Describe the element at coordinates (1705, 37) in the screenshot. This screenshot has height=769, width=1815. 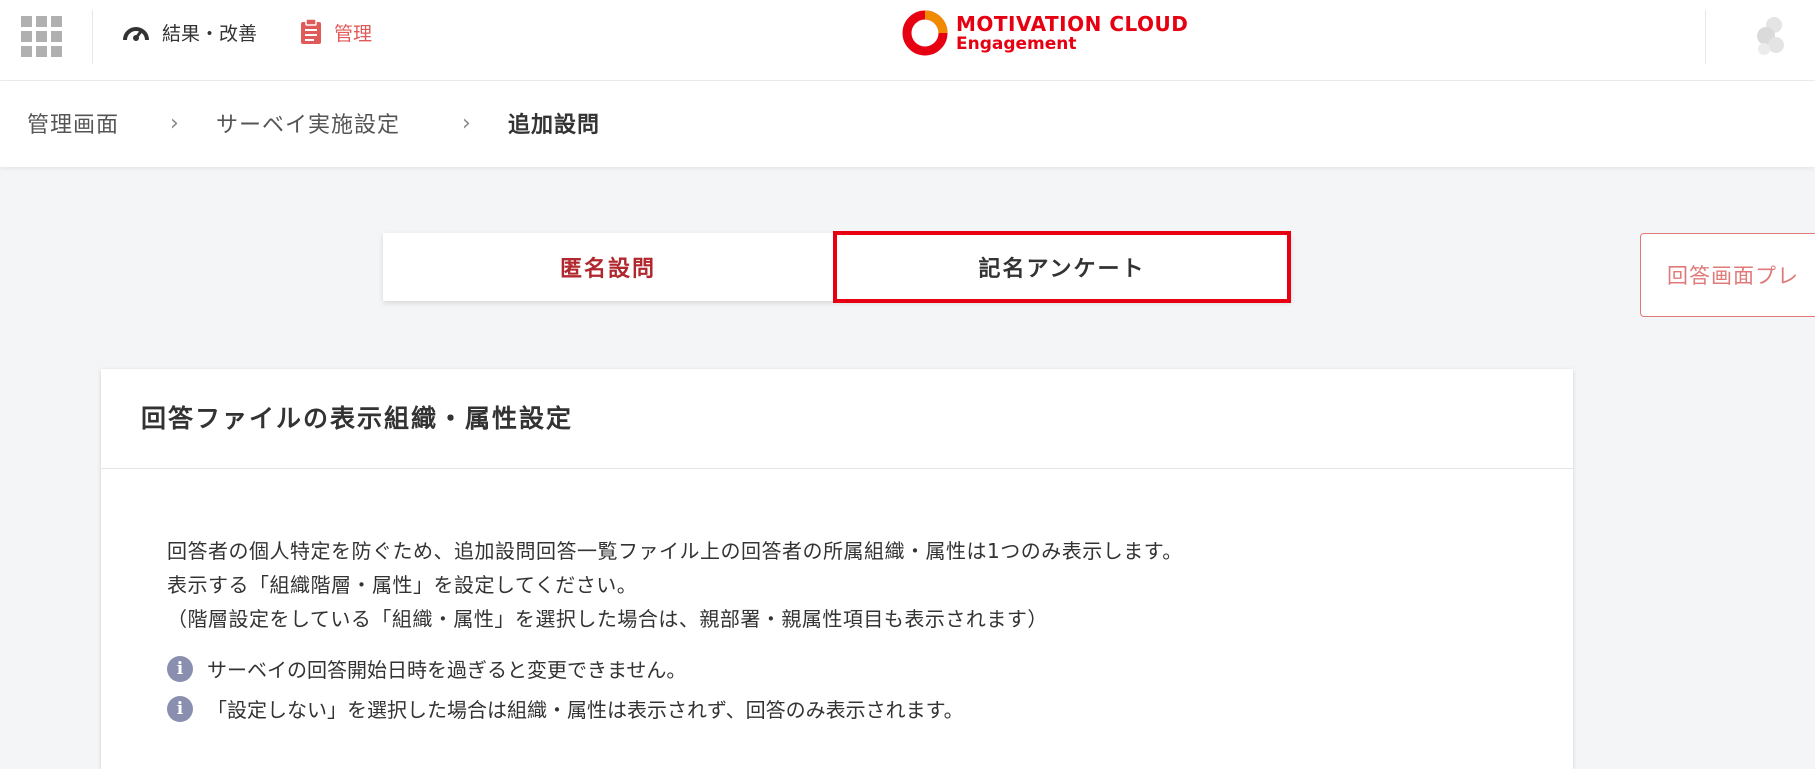
I see `nav-divider-right` at that location.